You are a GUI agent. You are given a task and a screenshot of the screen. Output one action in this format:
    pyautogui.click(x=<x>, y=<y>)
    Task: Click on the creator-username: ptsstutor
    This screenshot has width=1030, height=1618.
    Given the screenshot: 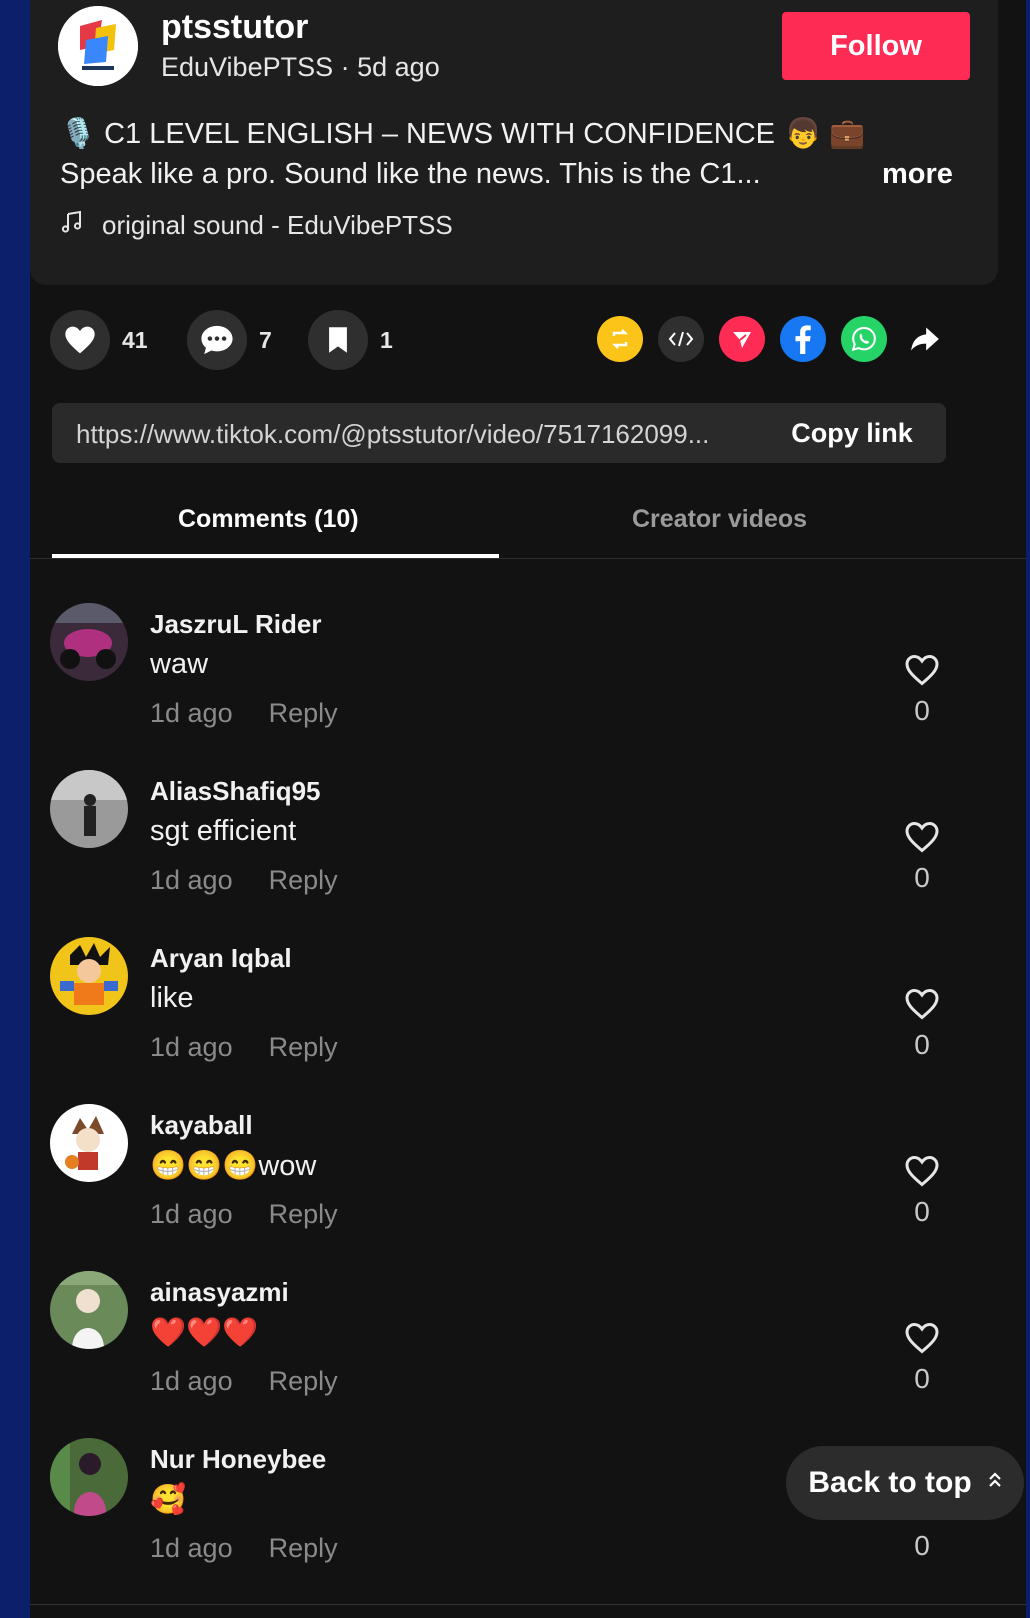 What is the action you would take?
    pyautogui.click(x=234, y=27)
    